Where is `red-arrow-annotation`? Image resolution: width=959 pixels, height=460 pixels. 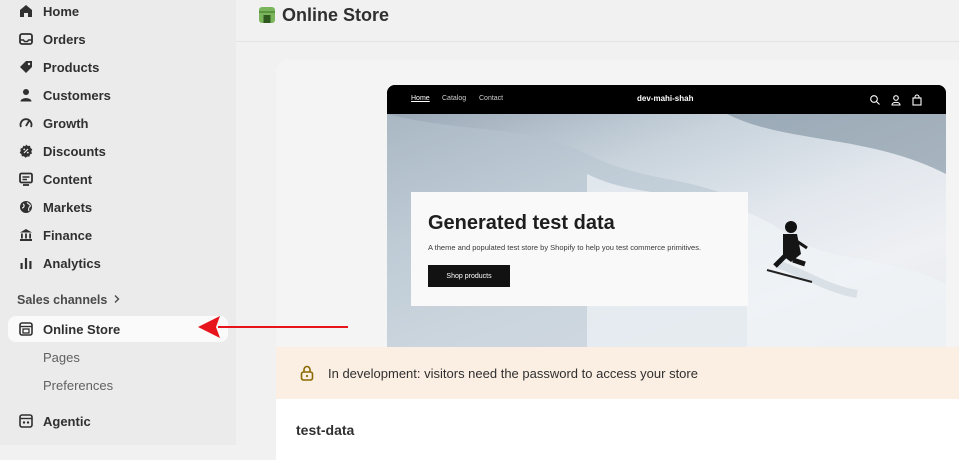
red-arrow-annotation is located at coordinates (273, 327).